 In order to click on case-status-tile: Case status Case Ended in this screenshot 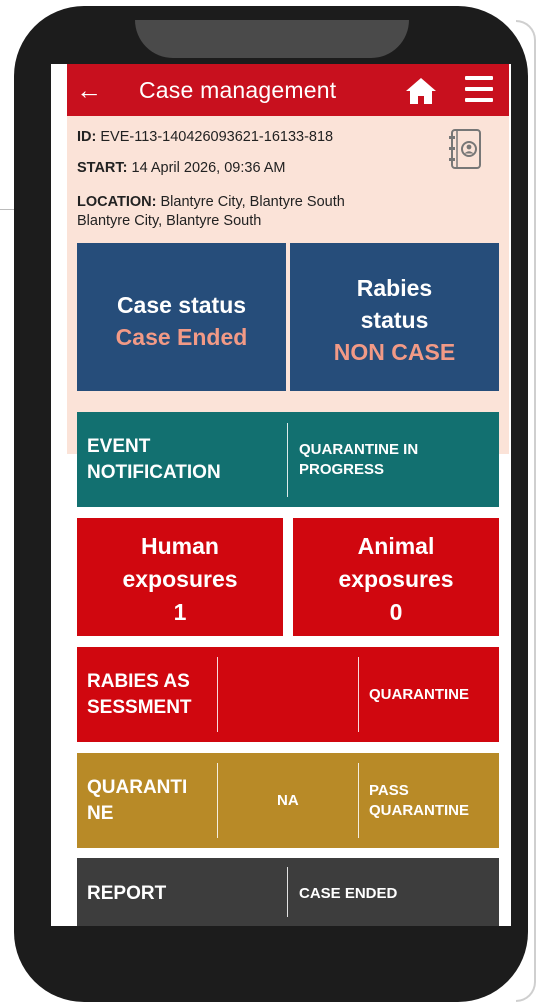, I will do `click(181, 317)`.